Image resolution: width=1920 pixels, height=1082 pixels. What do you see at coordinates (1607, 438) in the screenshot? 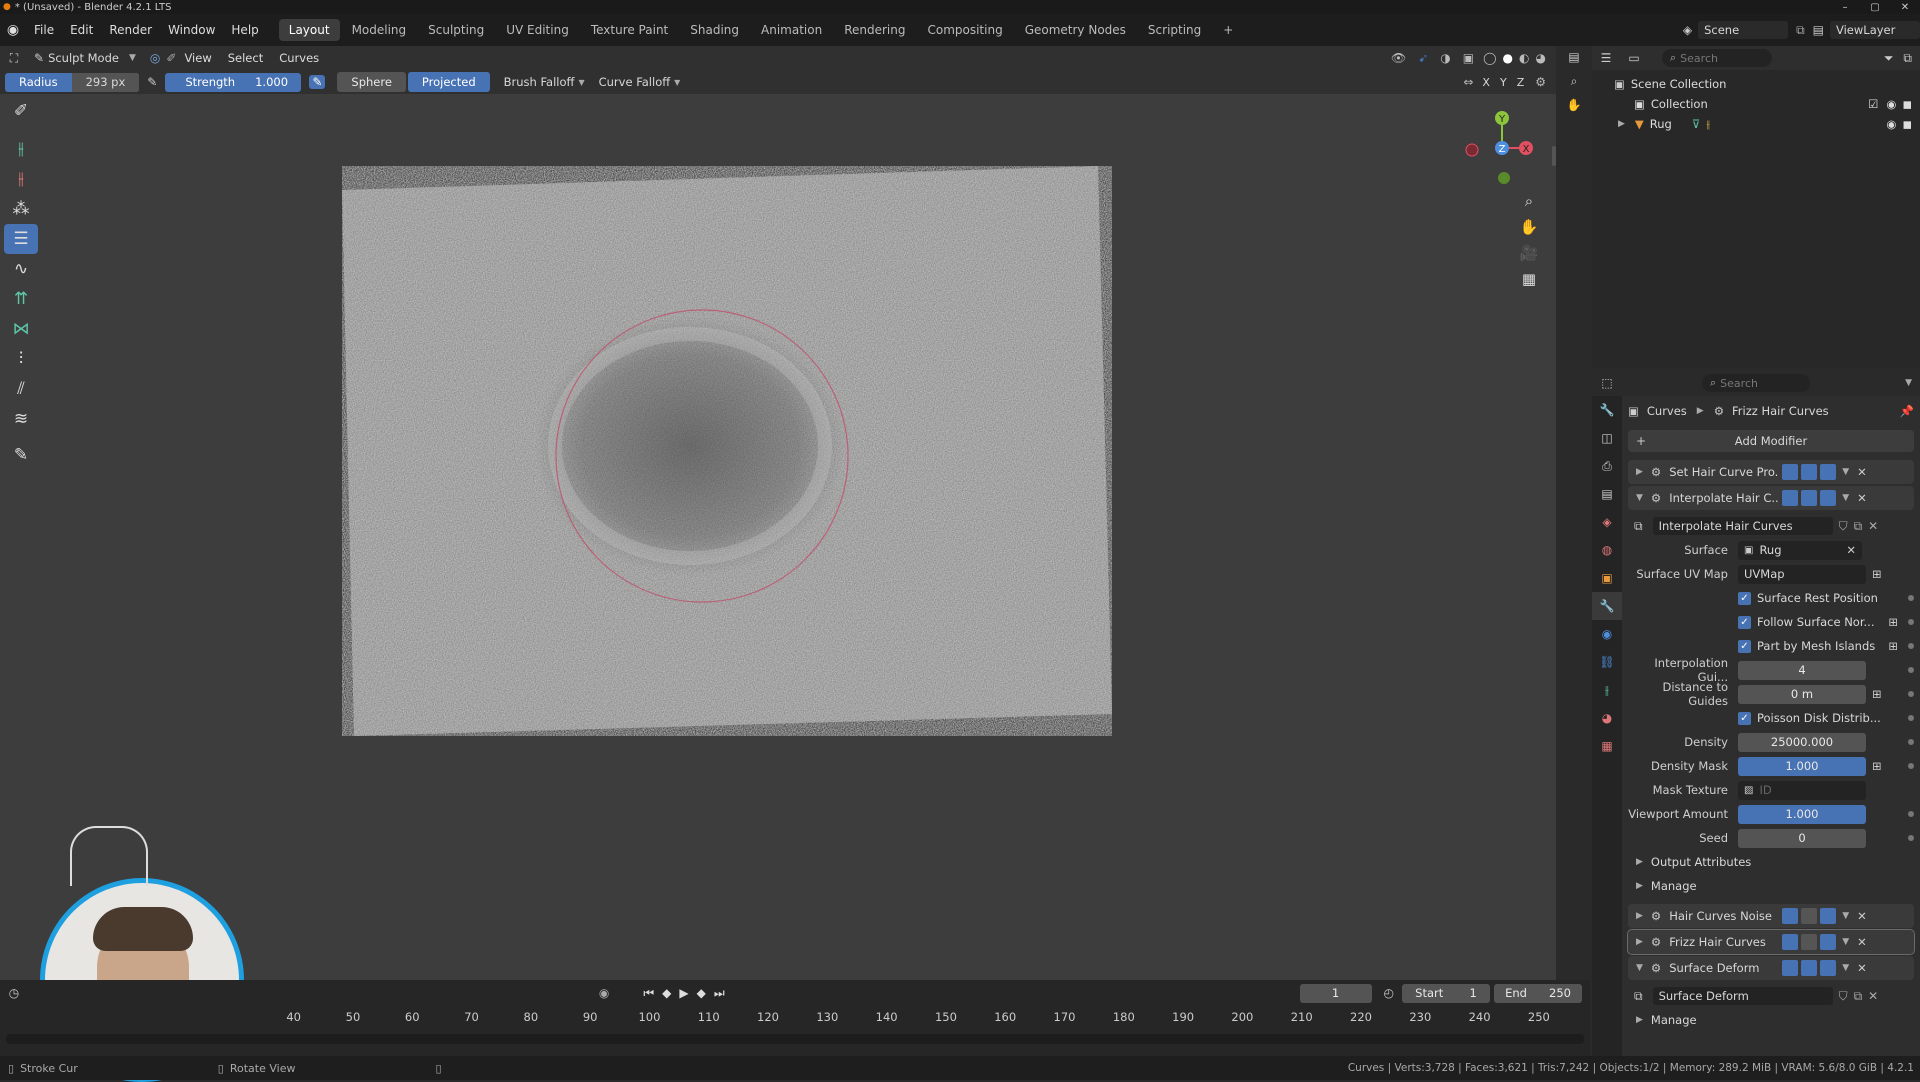
I see `render-tab-icon: ◫` at bounding box center [1607, 438].